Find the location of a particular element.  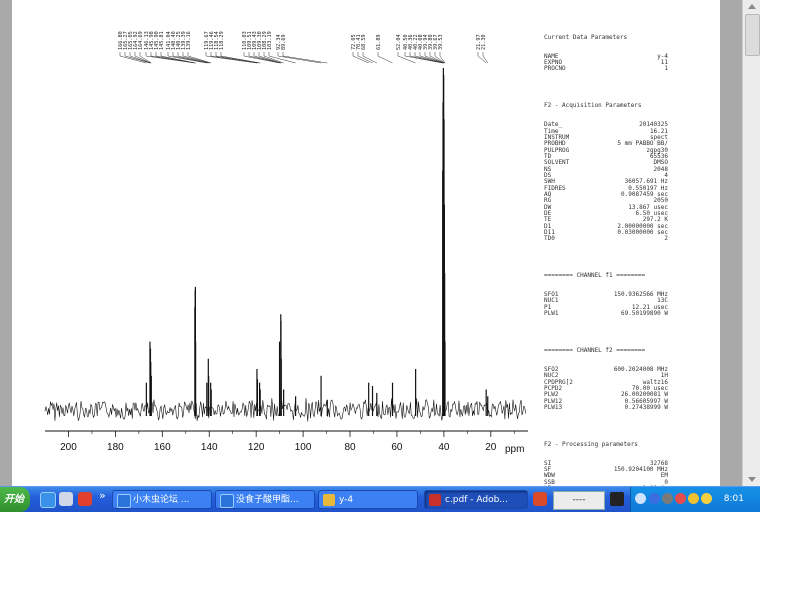

param-value: 0.27438999 W is located at coordinates (646, 407).